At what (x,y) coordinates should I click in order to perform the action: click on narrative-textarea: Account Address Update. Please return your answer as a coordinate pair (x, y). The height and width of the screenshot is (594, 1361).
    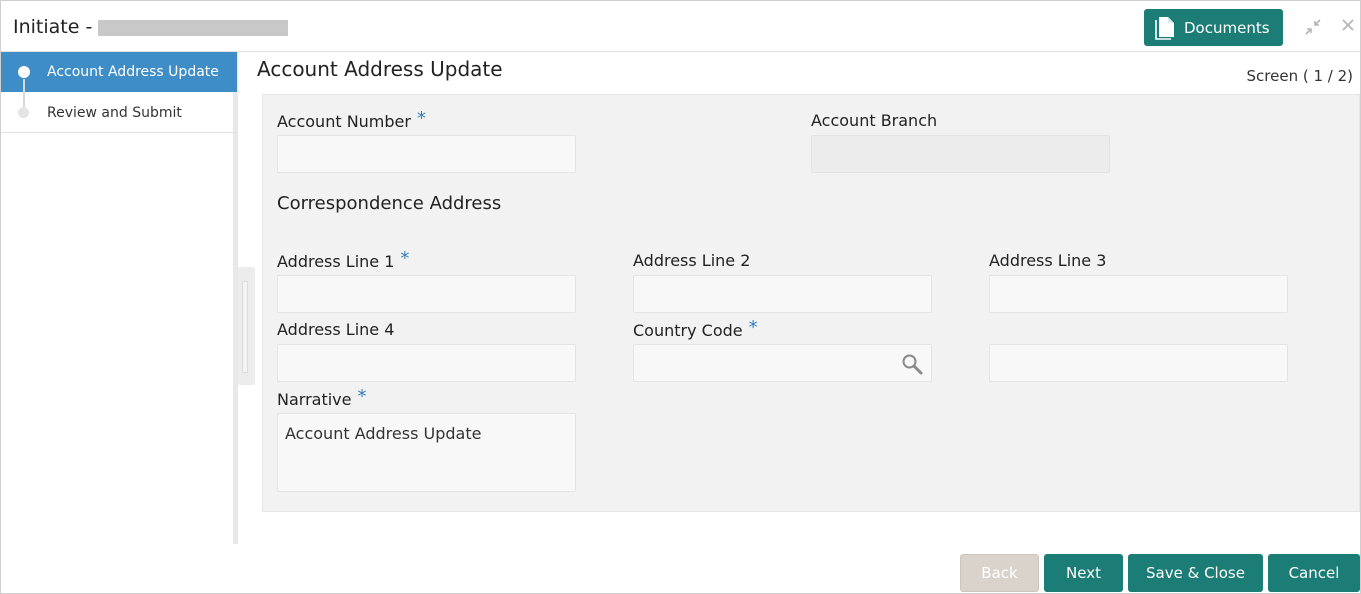
    Looking at the image, I should click on (426, 452).